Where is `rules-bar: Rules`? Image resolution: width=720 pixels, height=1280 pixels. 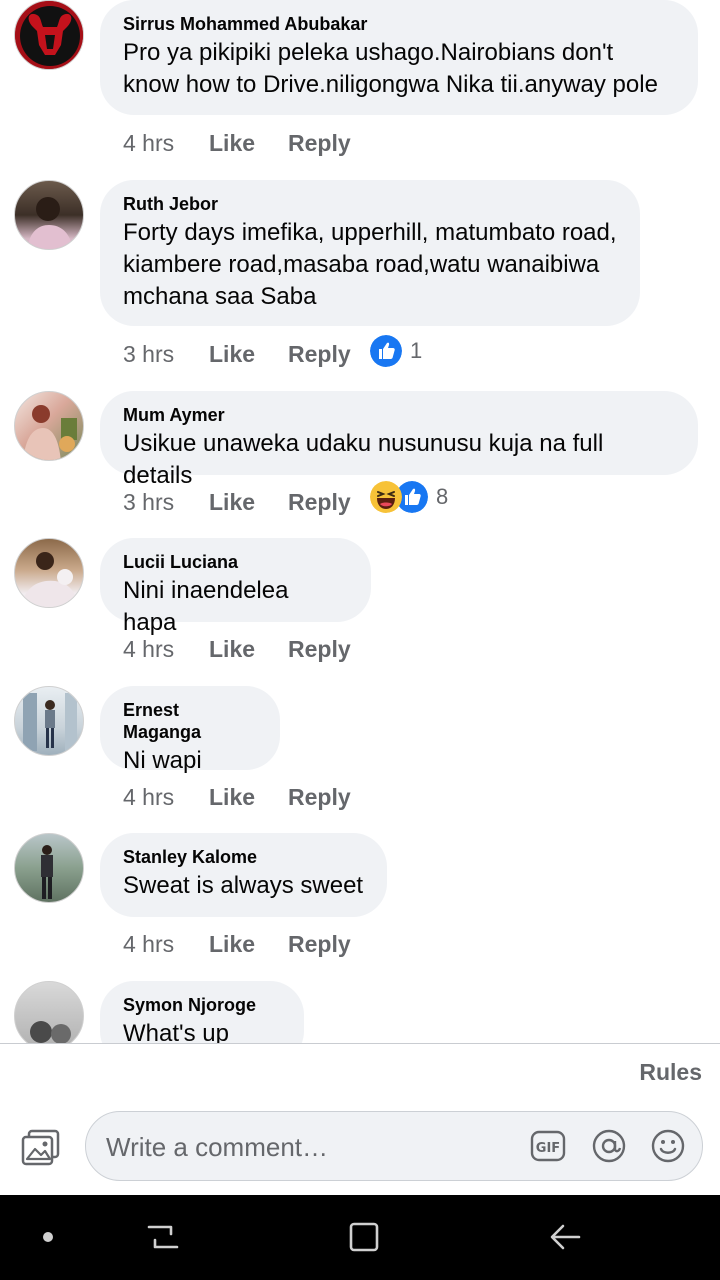 rules-bar: Rules is located at coordinates (360, 1075).